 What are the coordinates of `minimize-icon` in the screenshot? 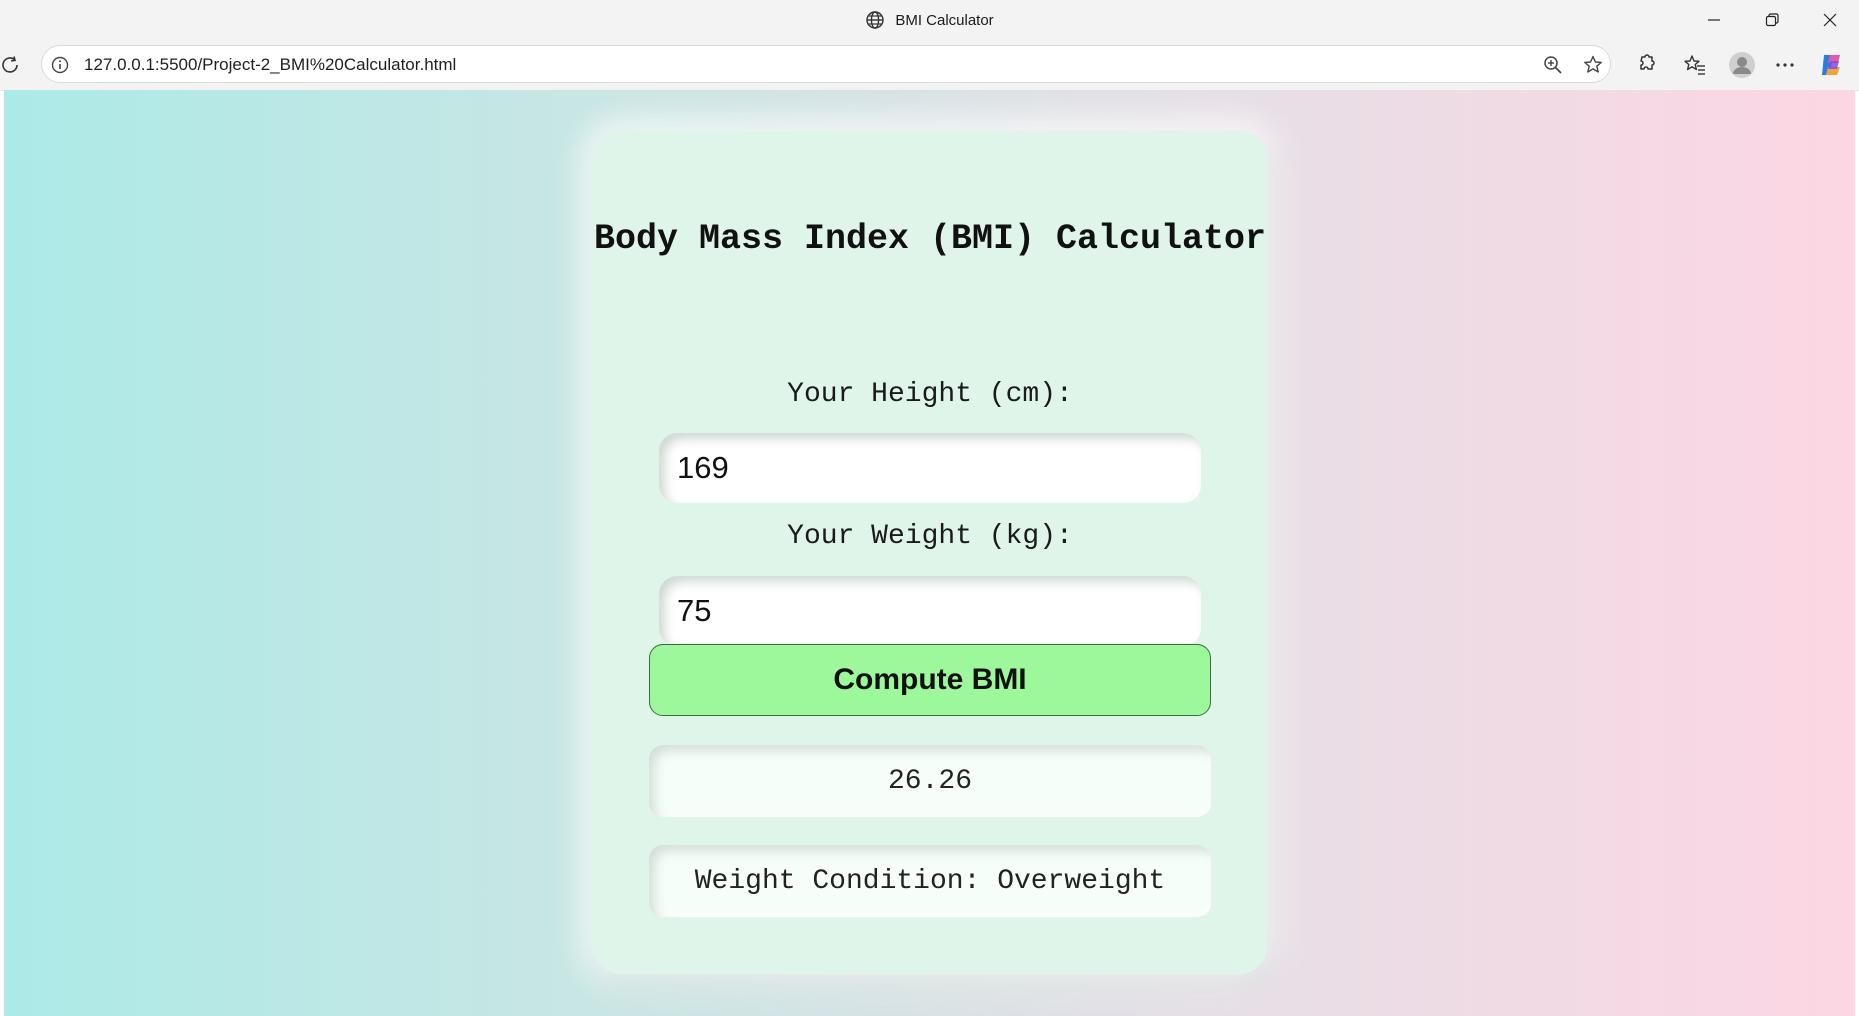 It's located at (1714, 20).